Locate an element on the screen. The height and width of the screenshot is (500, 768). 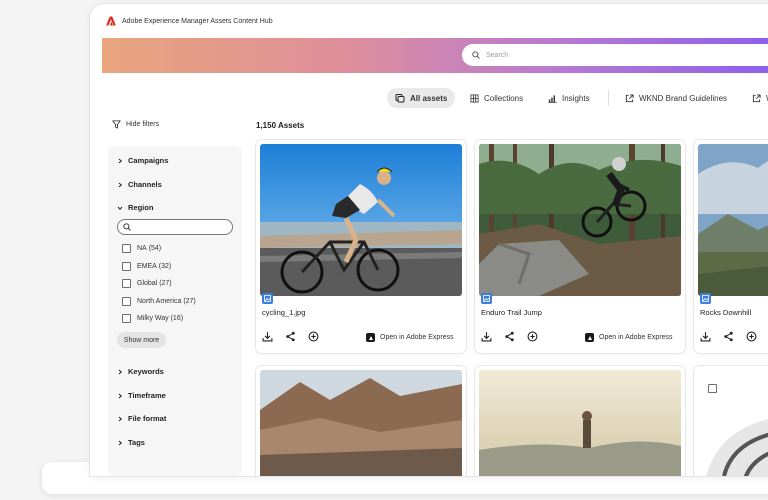
option-count: (32) is located at coordinates (165, 266).